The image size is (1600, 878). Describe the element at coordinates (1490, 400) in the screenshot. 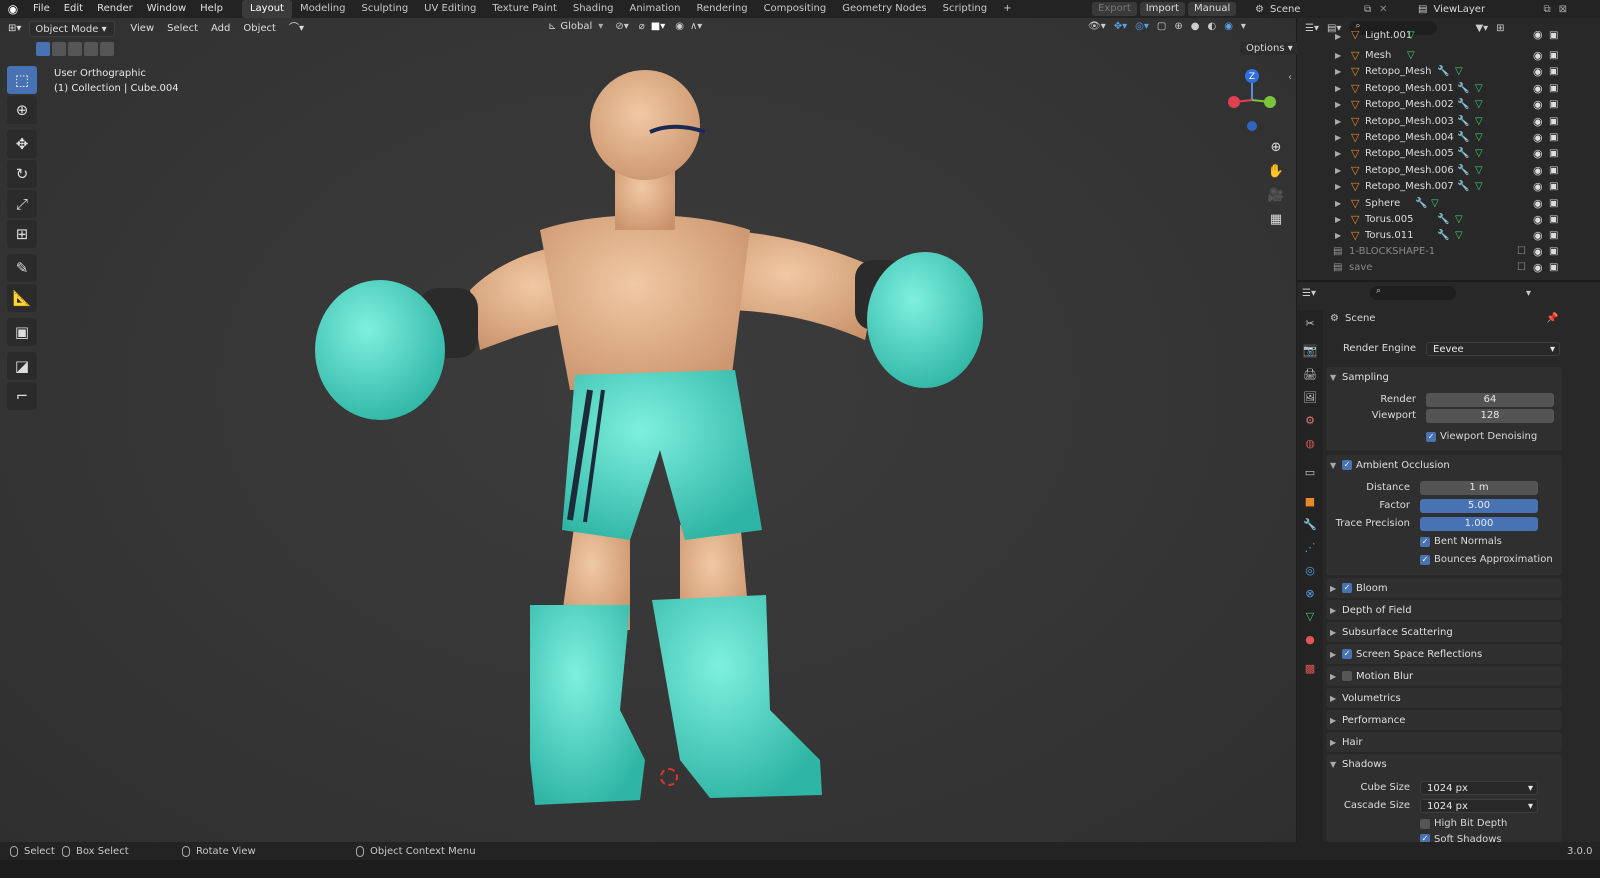

I see `render-samples-field: 64` at that location.